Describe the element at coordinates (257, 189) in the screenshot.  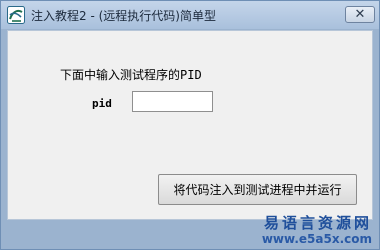
I see `inject-run-button: 将代码注入到测试进程中并运行` at that location.